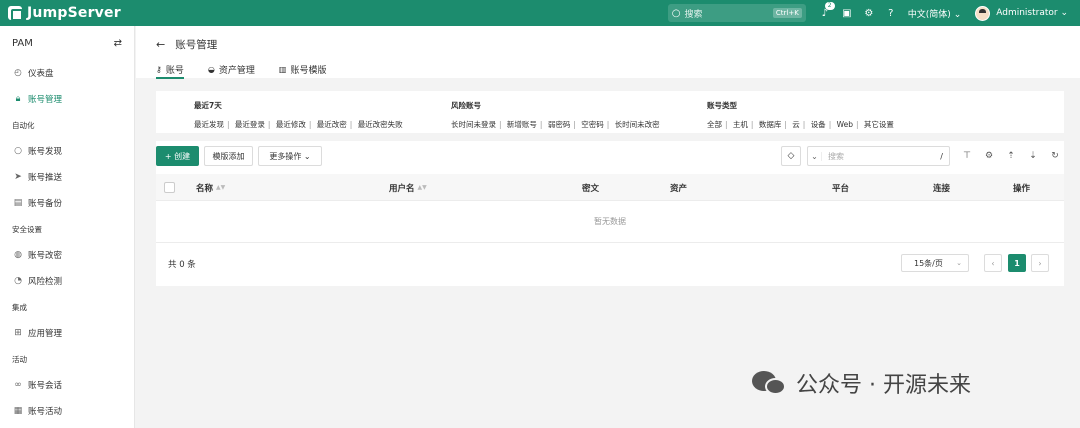  What do you see at coordinates (879, 124) in the screenshot?
I see `filter-type-other: 其它设置` at bounding box center [879, 124].